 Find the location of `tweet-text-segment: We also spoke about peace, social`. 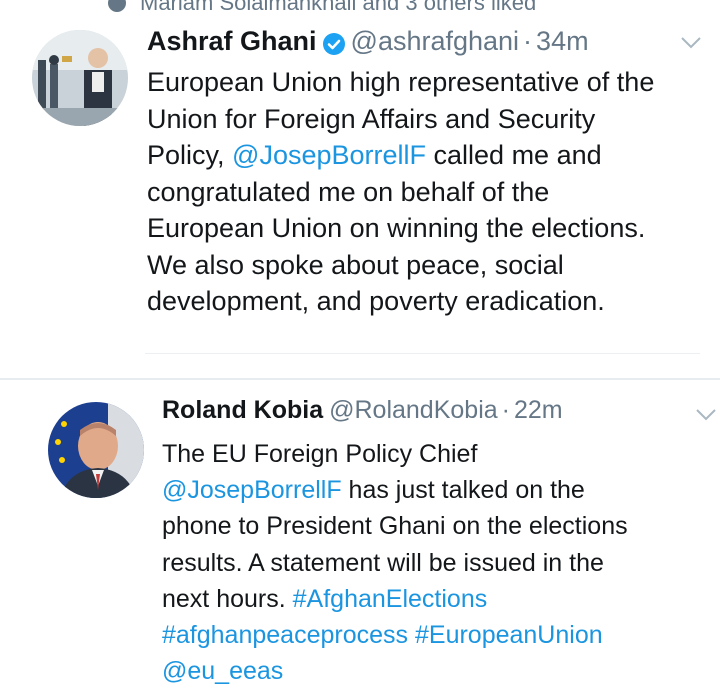

tweet-text-segment: We also spoke about peace, social is located at coordinates (355, 264).